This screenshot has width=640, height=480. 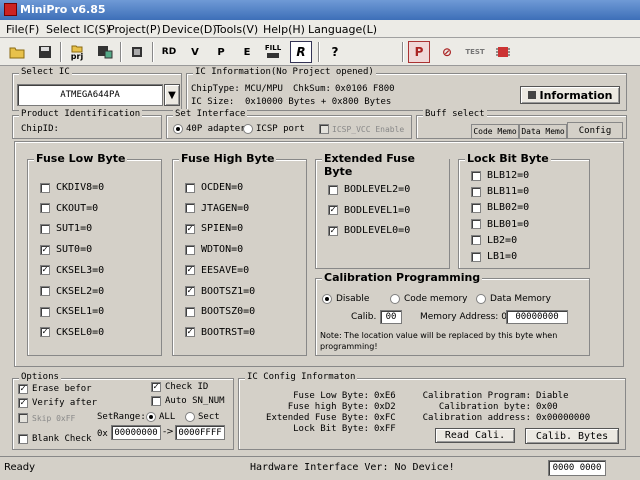 What do you see at coordinates (543, 131) in the screenshot?
I see `tab-data-memo: Data Memo` at bounding box center [543, 131].